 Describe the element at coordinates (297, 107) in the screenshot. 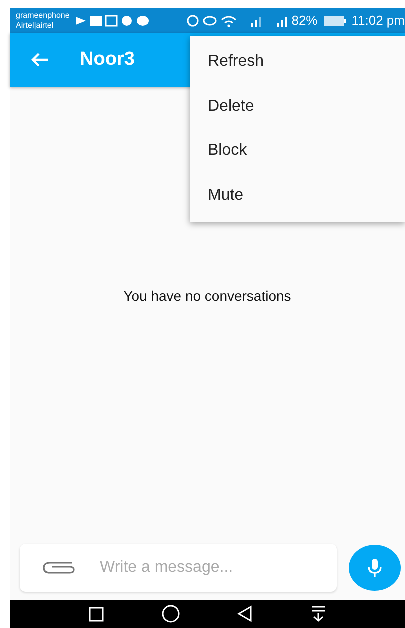

I see `menu-item: Delete` at that location.